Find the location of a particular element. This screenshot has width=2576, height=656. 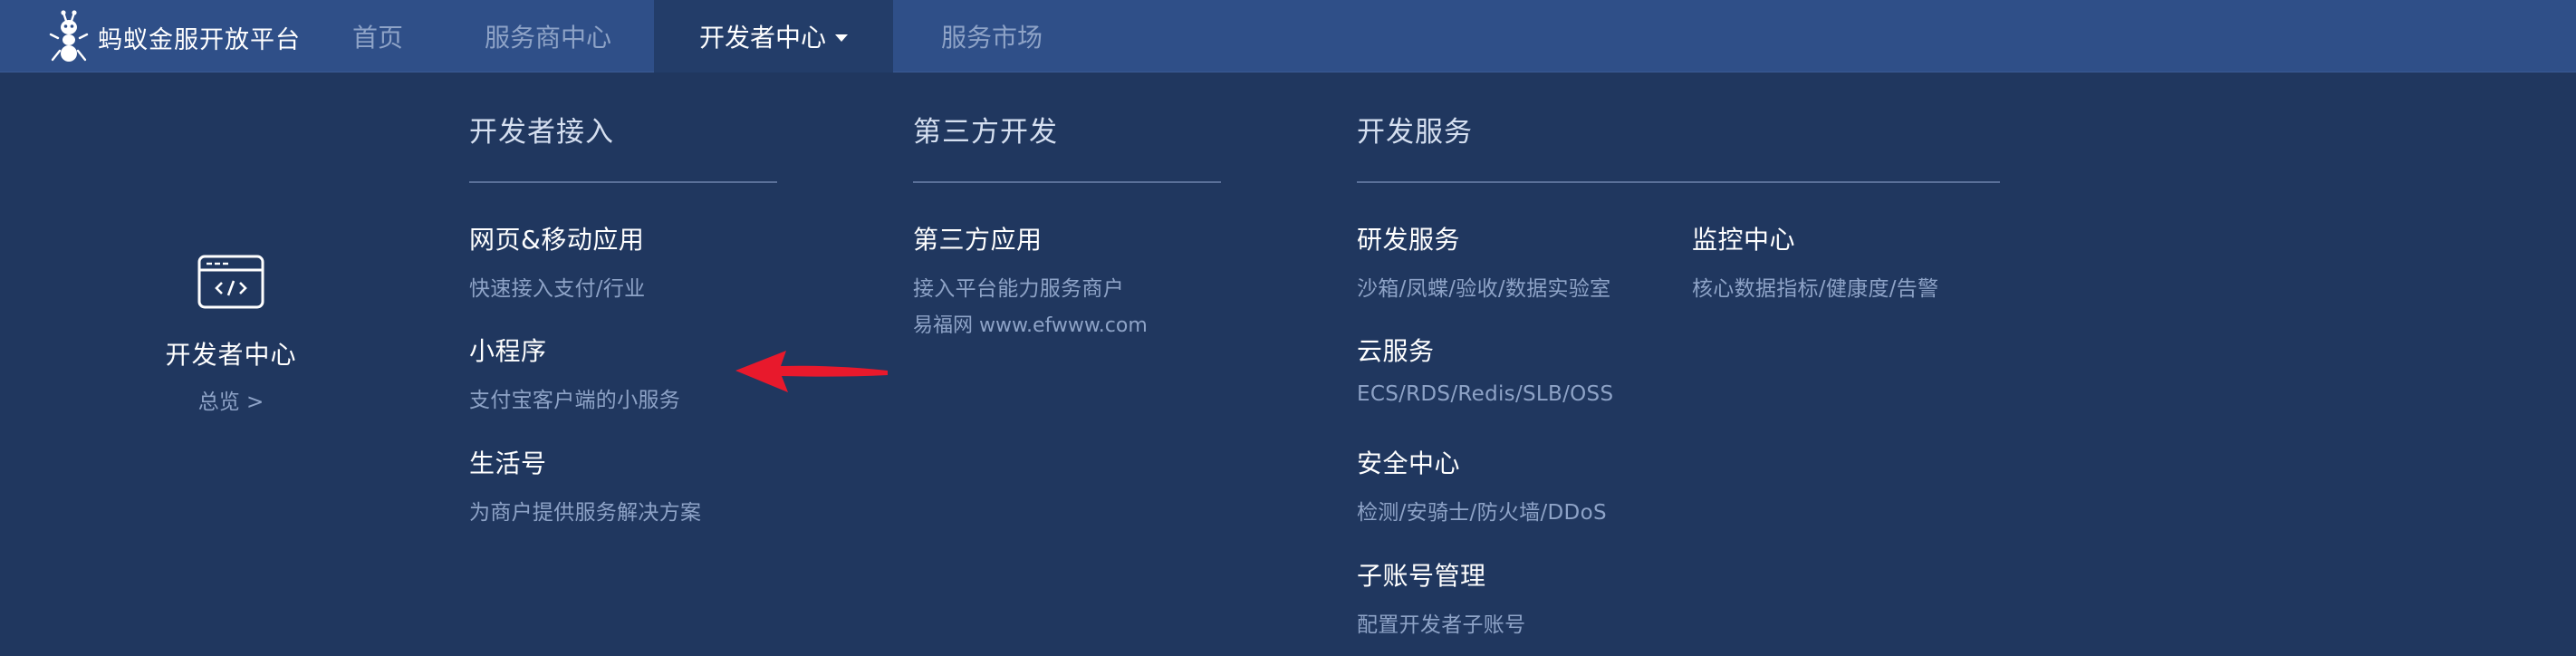

column-heading: 开发服务 is located at coordinates (1415, 133).